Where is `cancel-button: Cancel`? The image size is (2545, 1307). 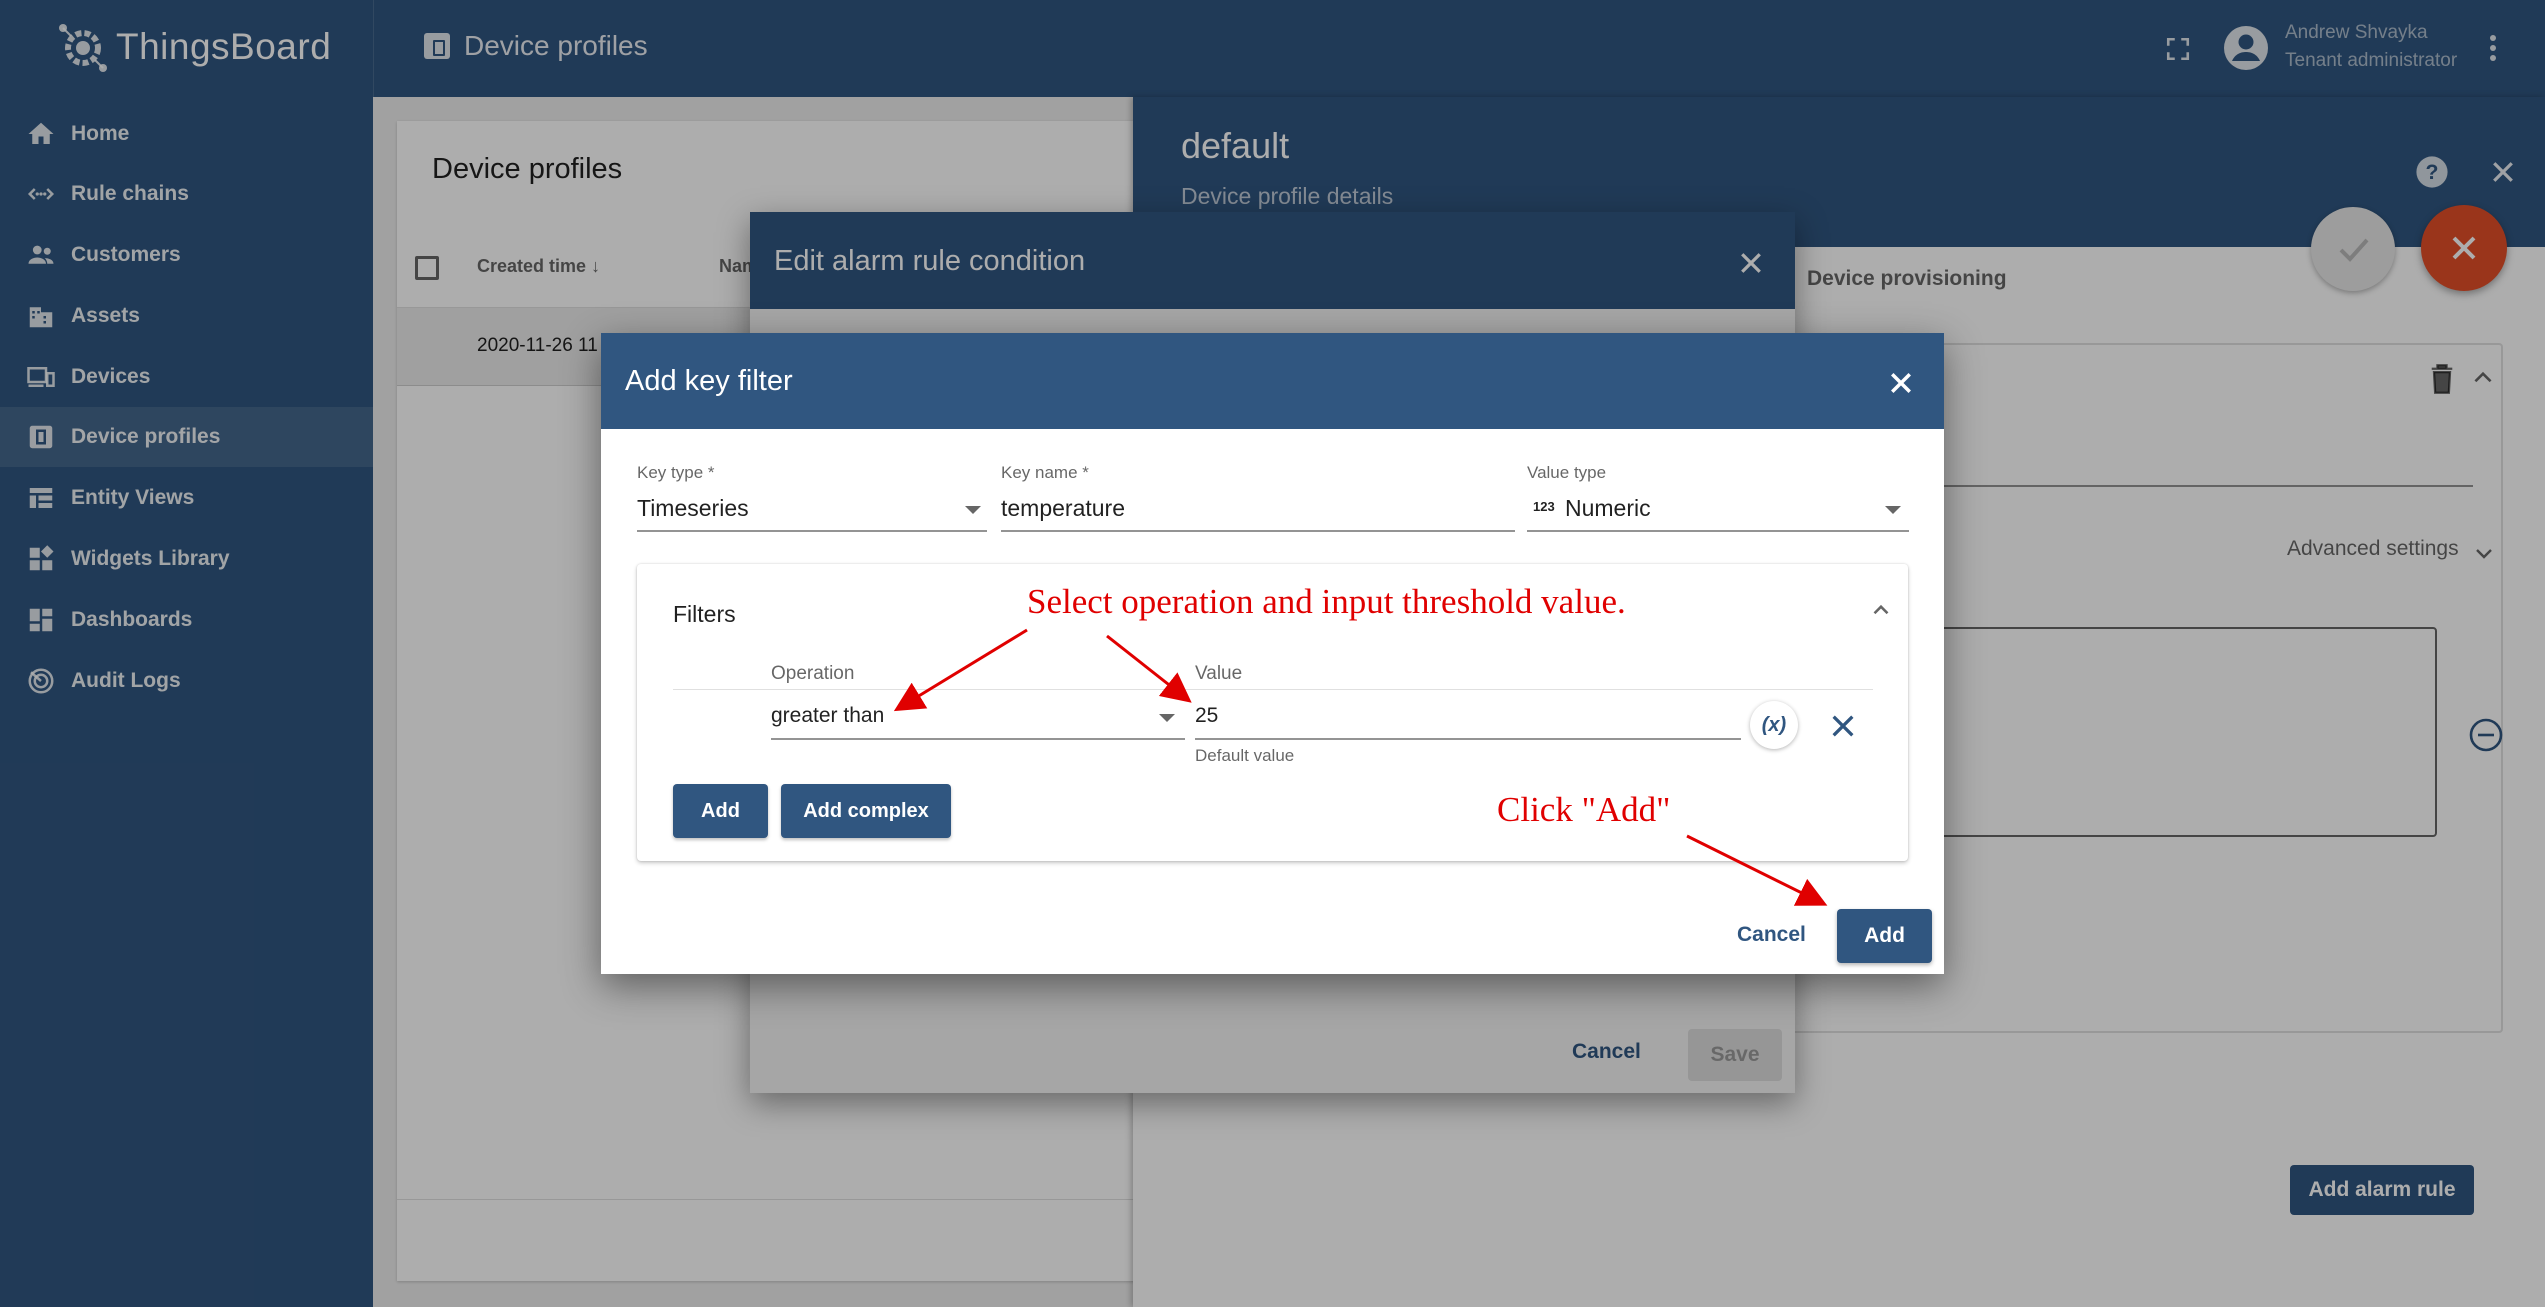
cancel-button: Cancel is located at coordinates (1771, 935).